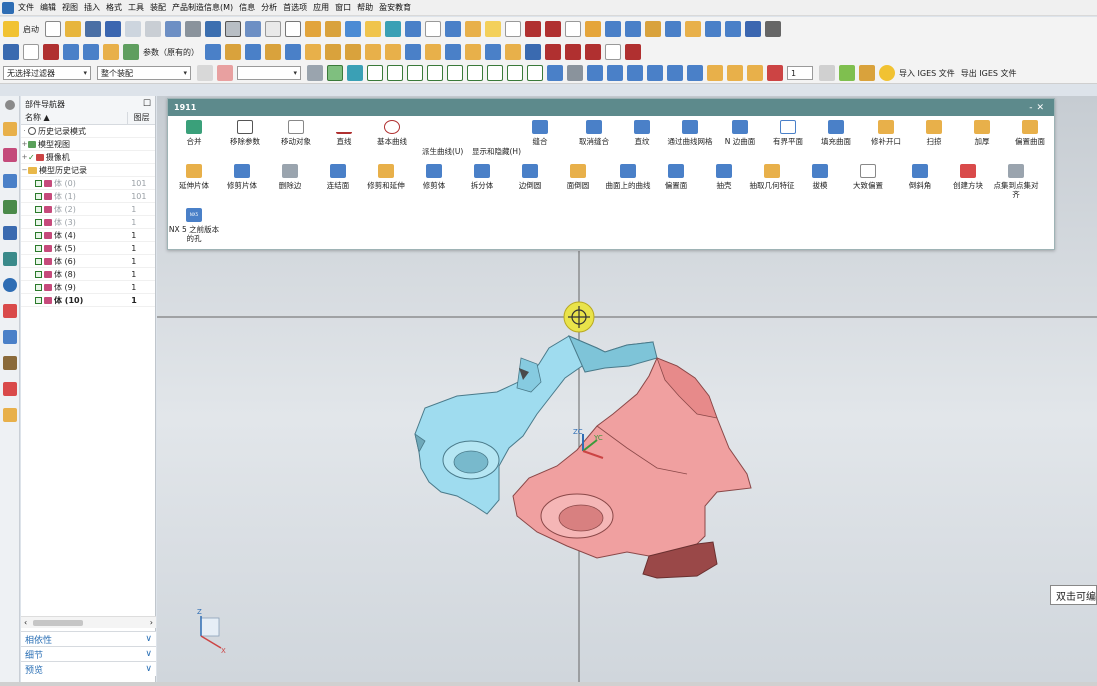  I want to click on cmd-n-sided-surface: N 边曲面, so click(740, 133).